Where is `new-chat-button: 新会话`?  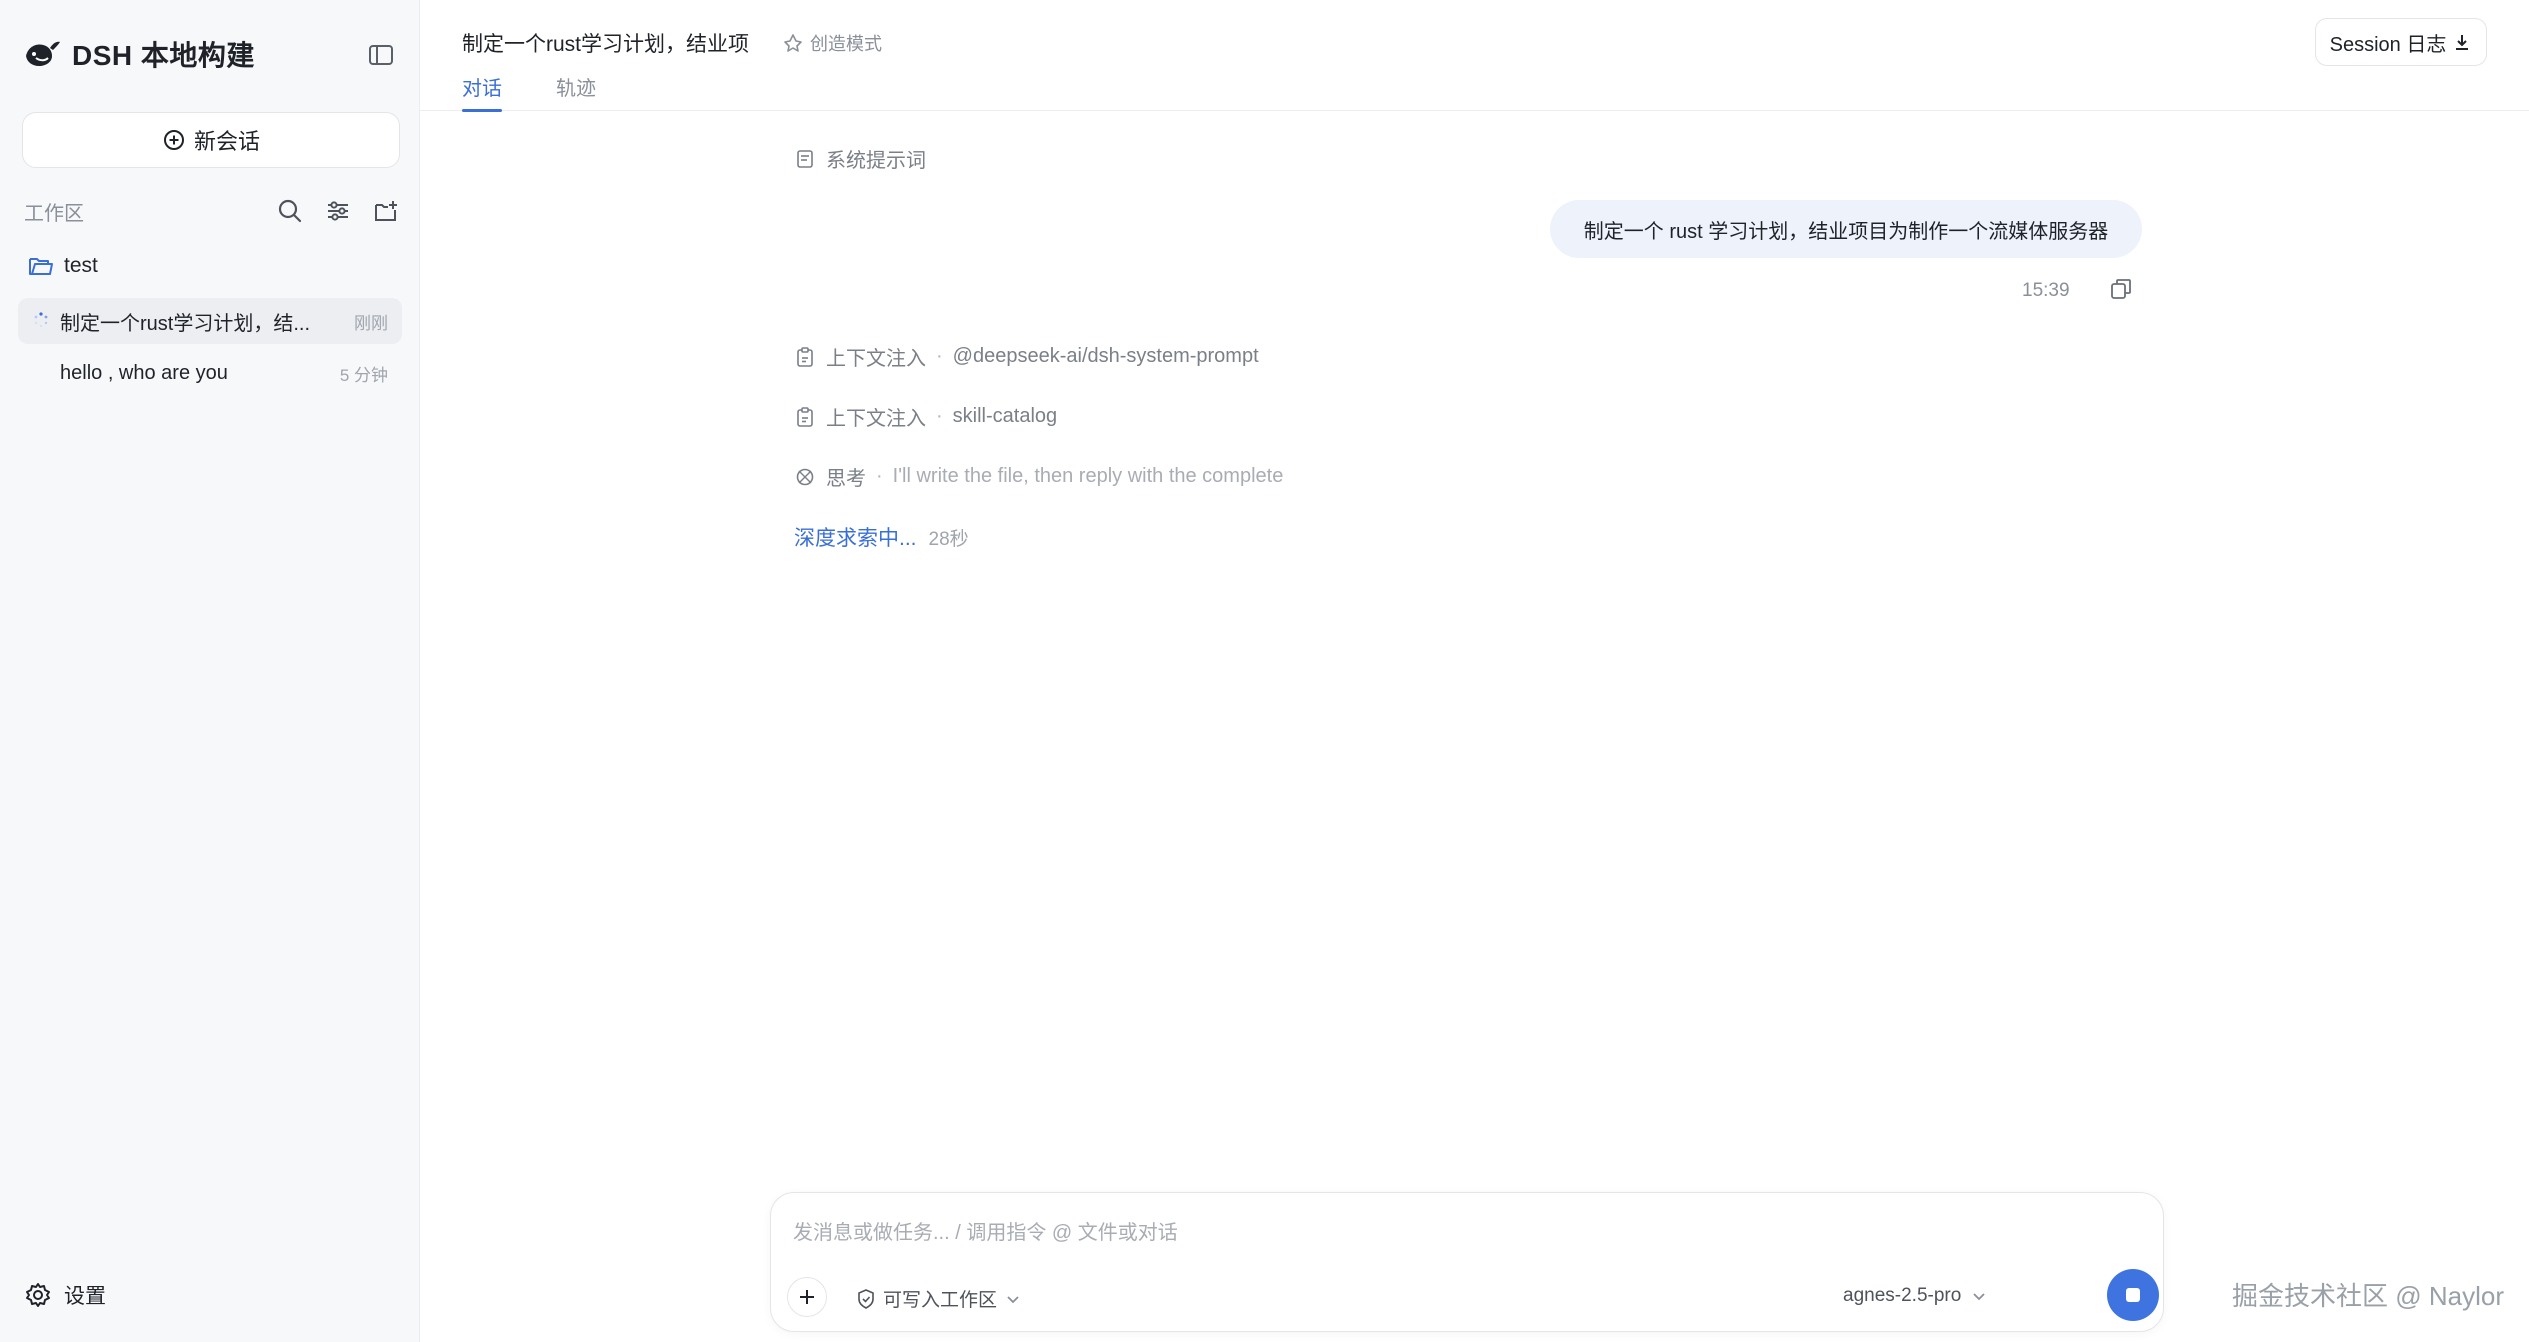 new-chat-button: 新会话 is located at coordinates (211, 140).